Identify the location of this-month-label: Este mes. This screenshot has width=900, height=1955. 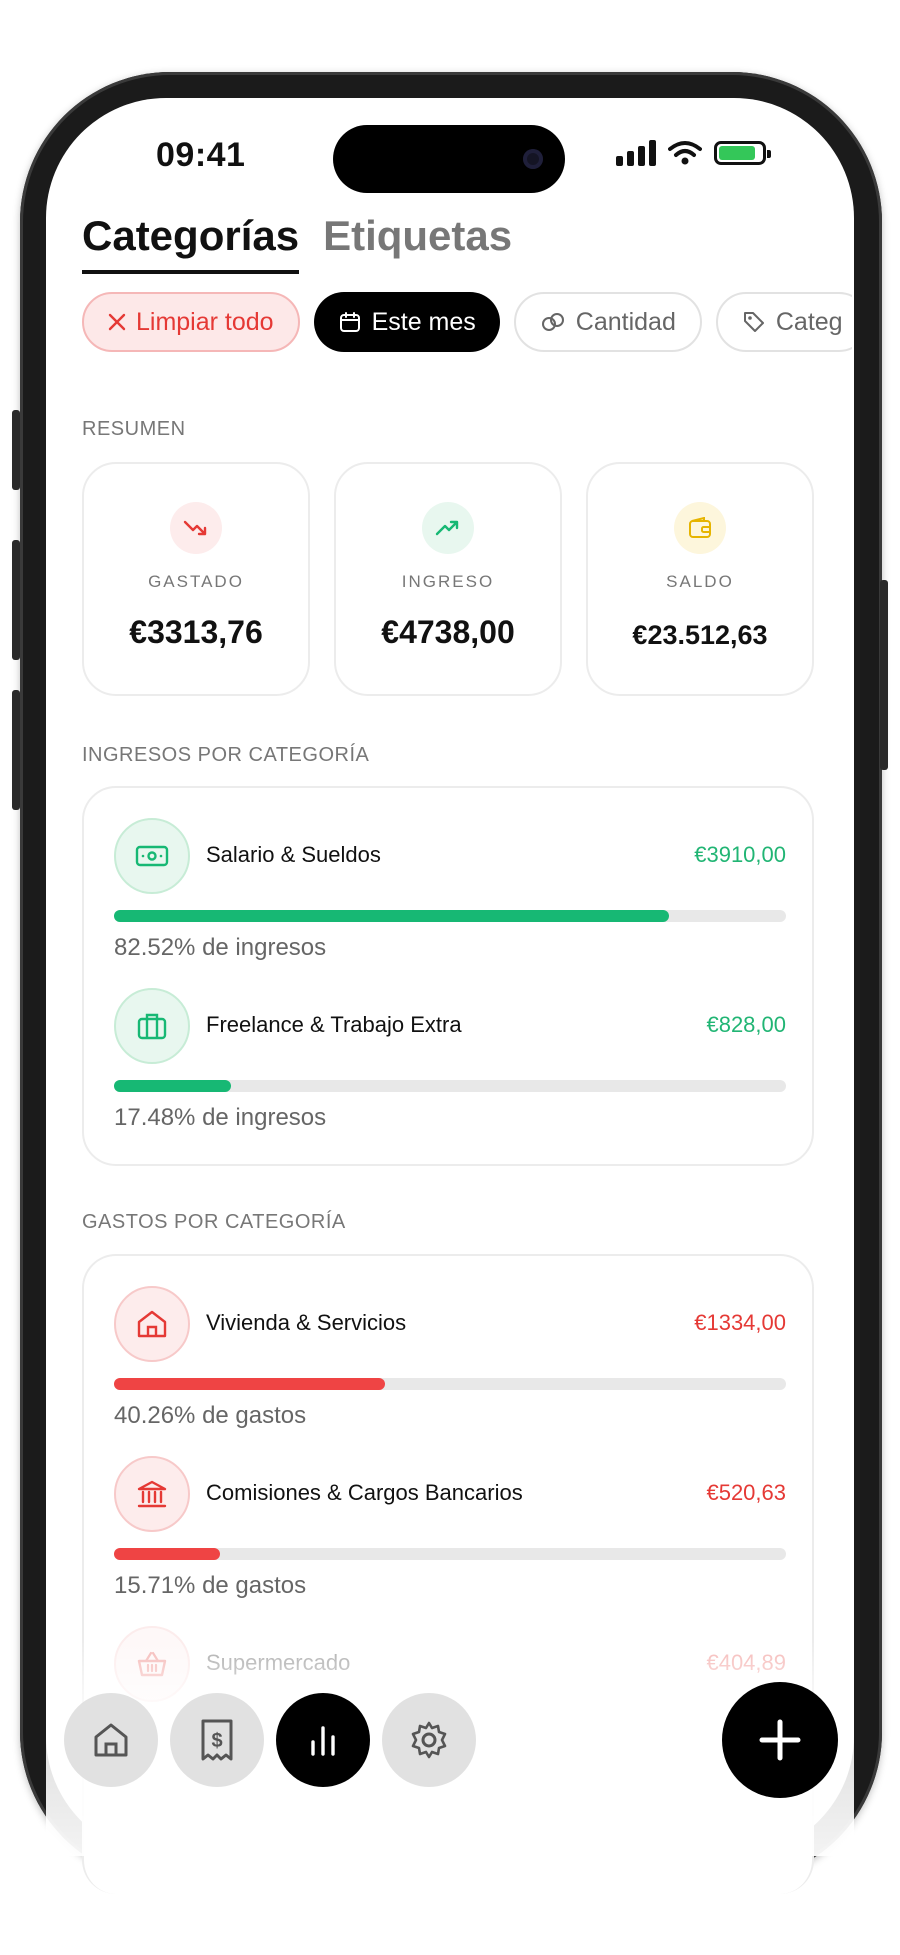
(423, 321).